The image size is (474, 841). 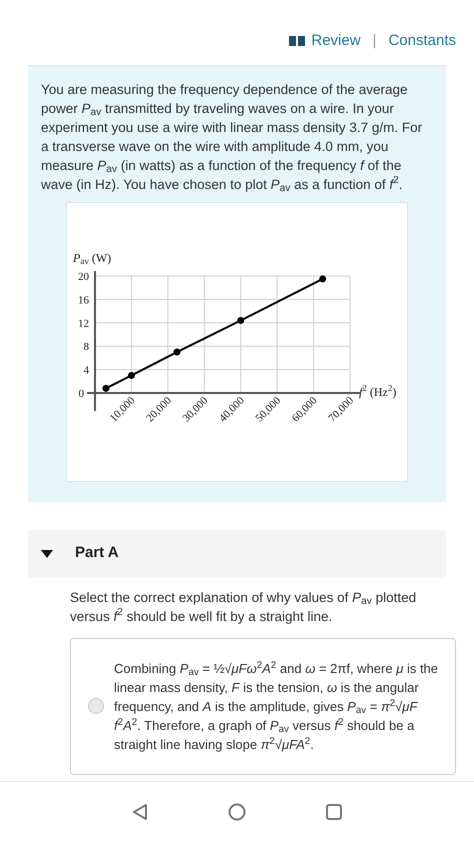 I want to click on radio-button, so click(x=96, y=706).